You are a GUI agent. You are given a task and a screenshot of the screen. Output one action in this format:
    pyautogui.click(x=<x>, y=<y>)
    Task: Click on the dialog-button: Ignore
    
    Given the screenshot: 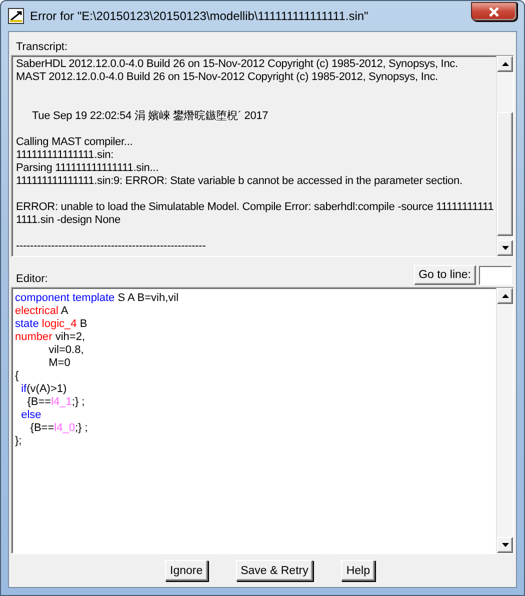 What is the action you would take?
    pyautogui.click(x=186, y=570)
    